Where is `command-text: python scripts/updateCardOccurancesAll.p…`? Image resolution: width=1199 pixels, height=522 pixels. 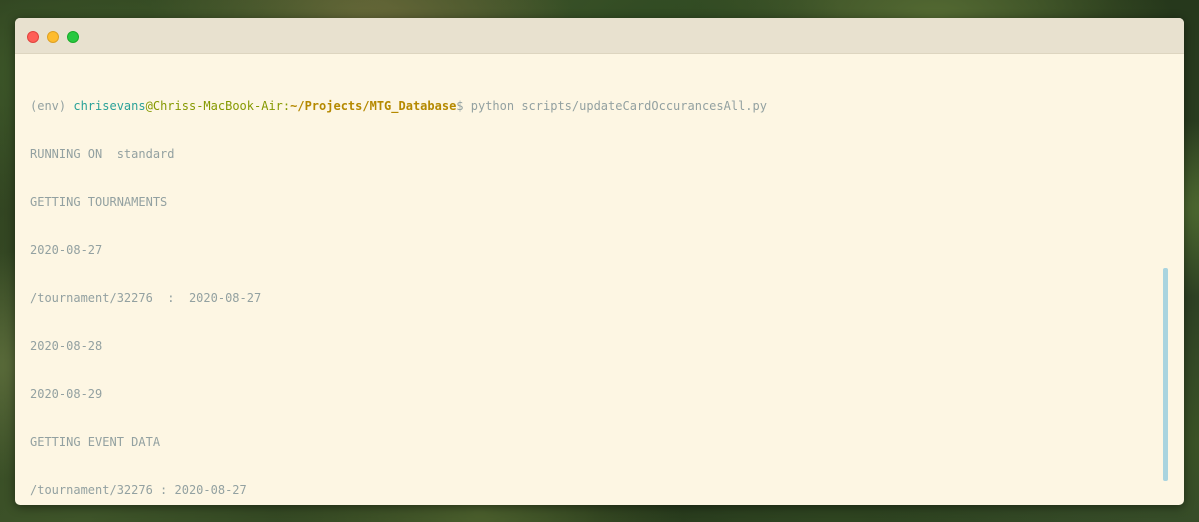 command-text: python scripts/updateCardOccurancesAll.p… is located at coordinates (615, 106).